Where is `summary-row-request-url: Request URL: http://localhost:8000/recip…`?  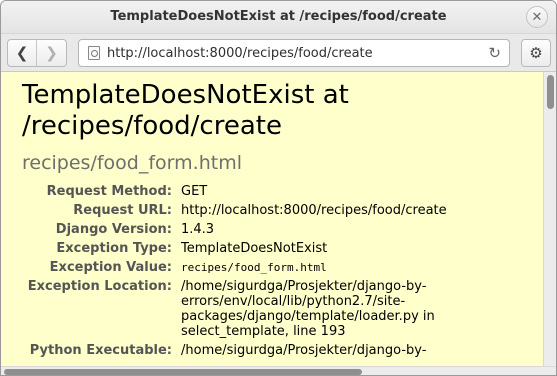
summary-row-request-url: Request URL: http://localhost:8000/recip… is located at coordinates (271, 210).